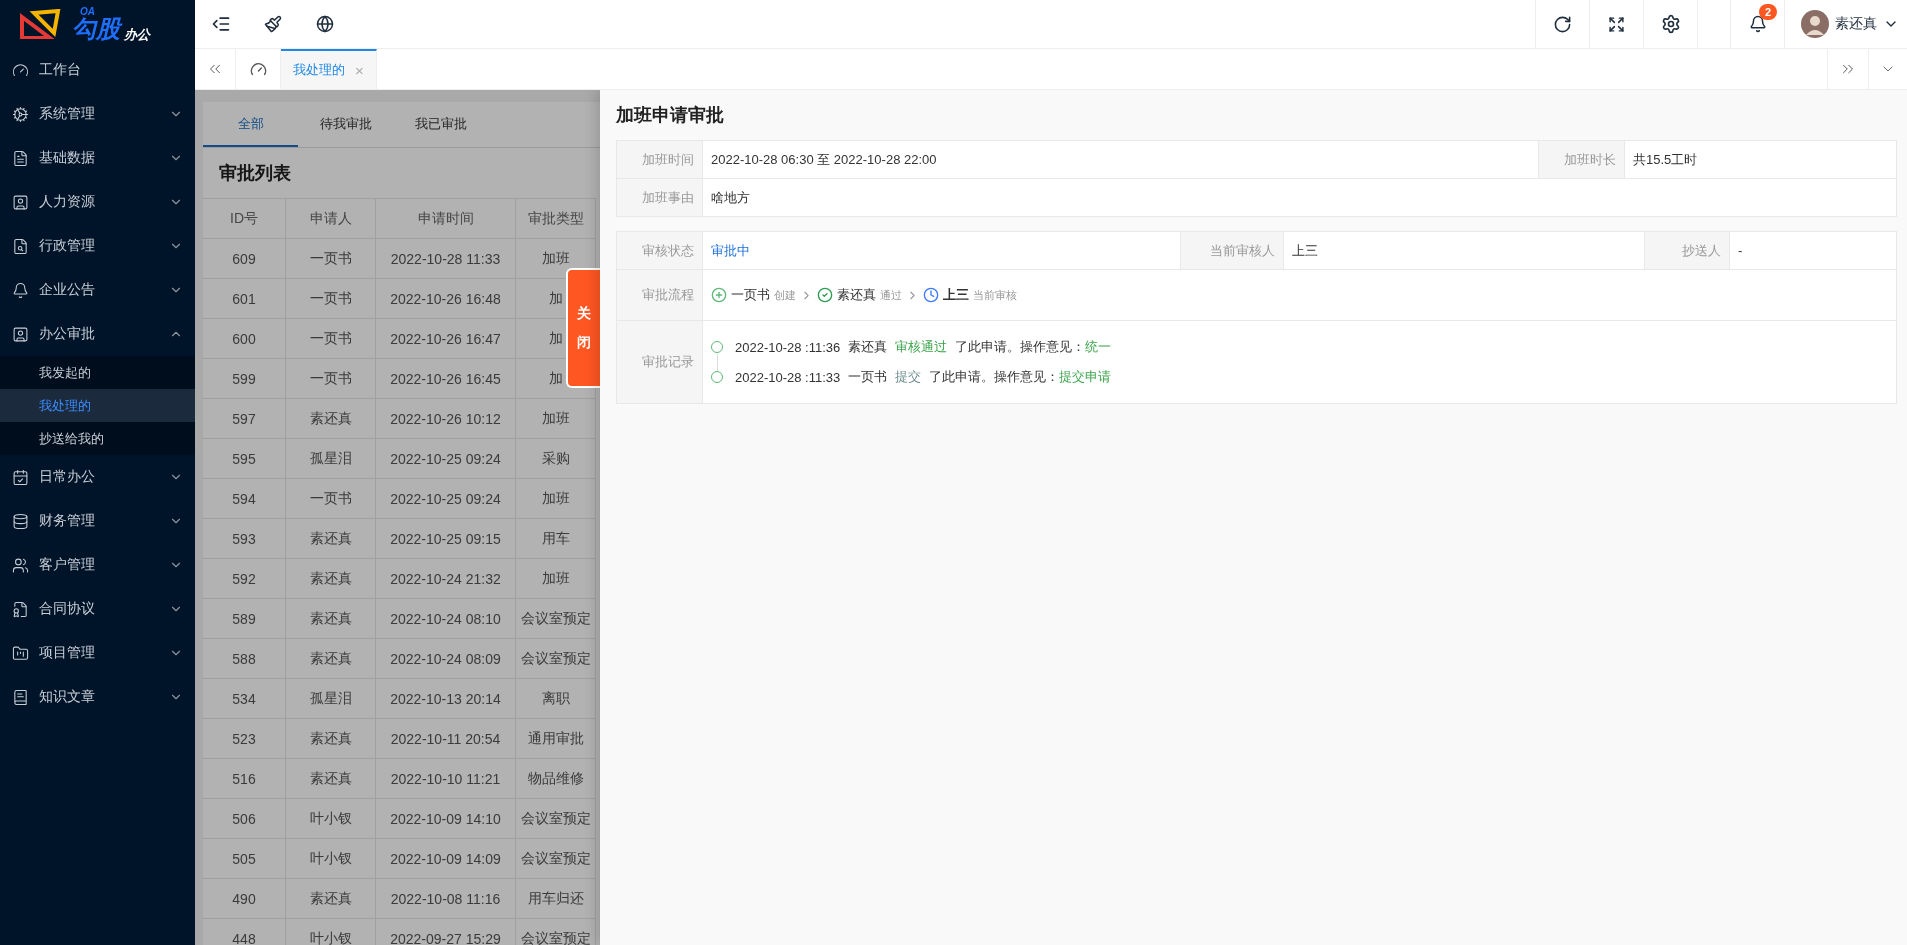  What do you see at coordinates (97, 653) in the screenshot?
I see `sidebar-item: 项目管理` at bounding box center [97, 653].